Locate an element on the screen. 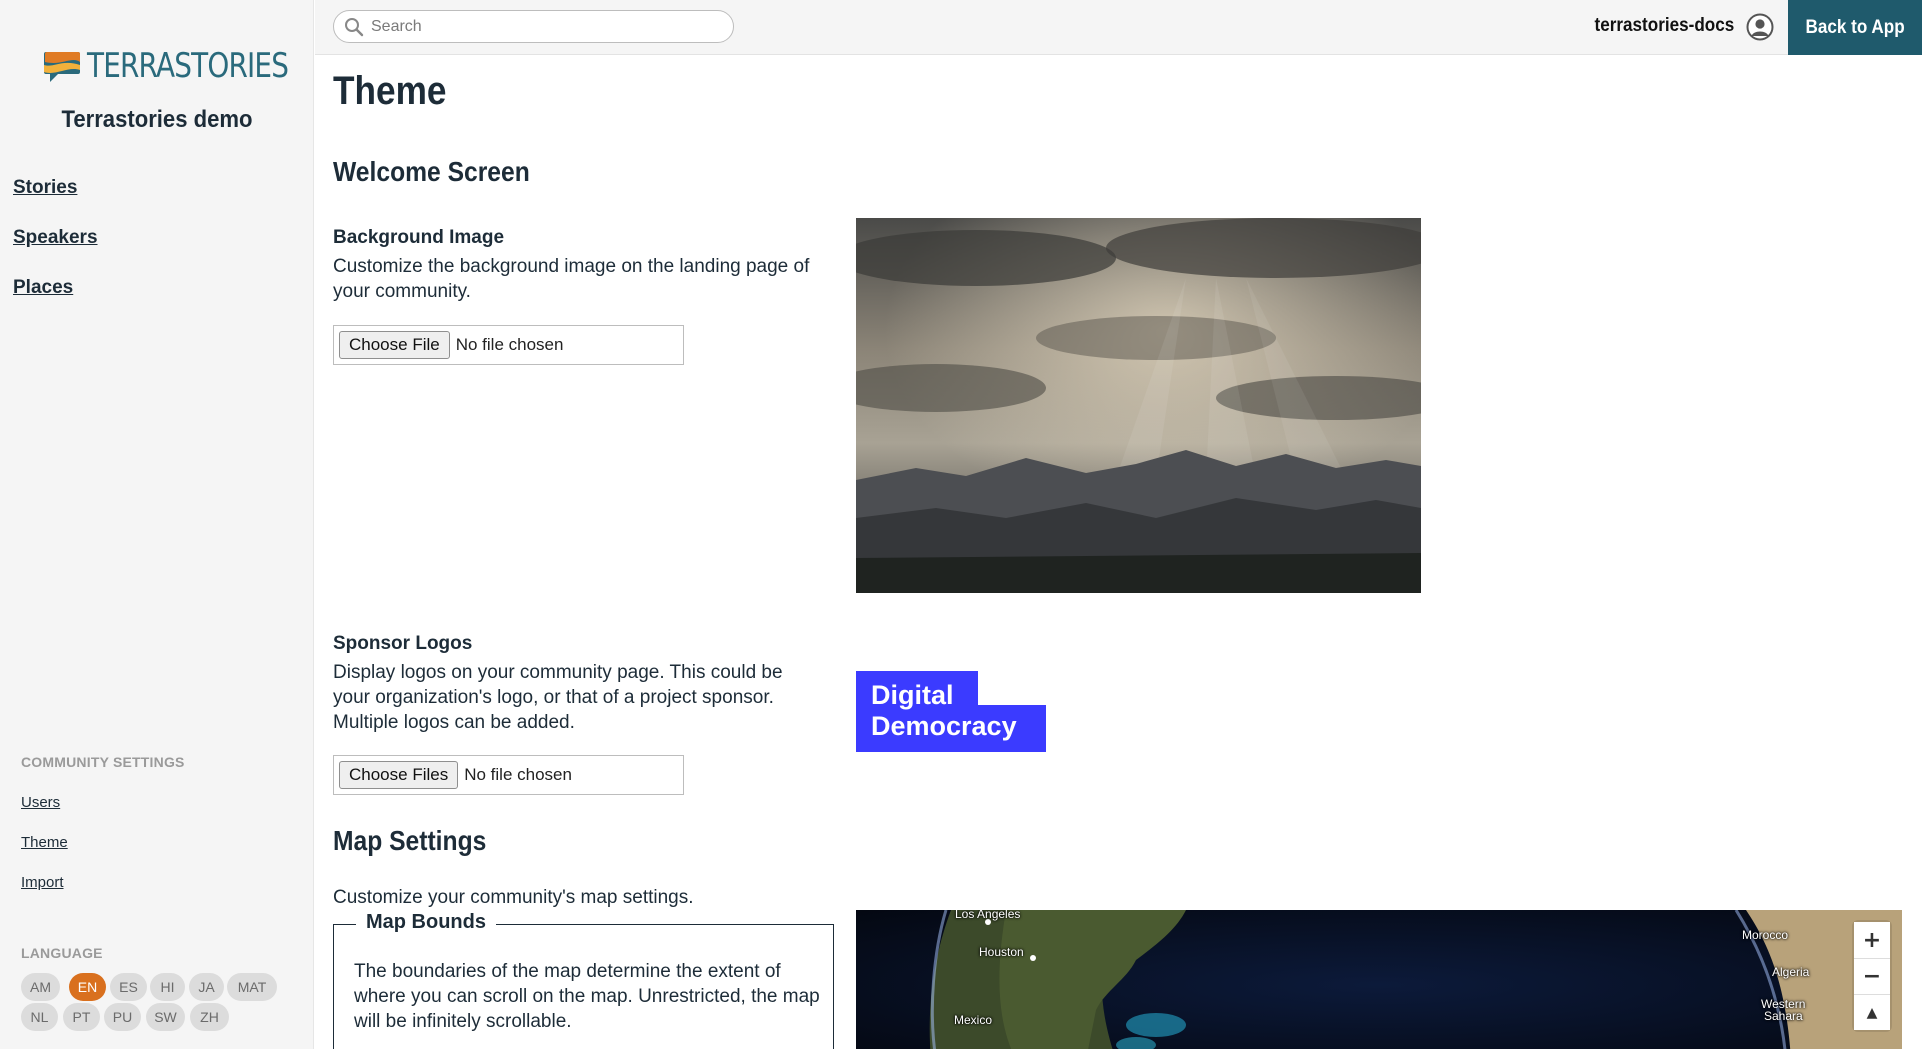 The image size is (1922, 1049). background-image-preview is located at coordinates (1138, 405).